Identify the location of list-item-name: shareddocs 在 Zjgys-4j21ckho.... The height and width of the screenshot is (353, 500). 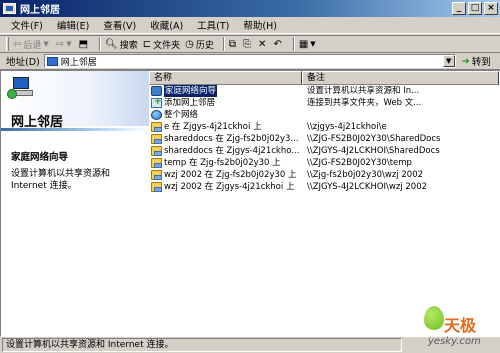
(232, 151).